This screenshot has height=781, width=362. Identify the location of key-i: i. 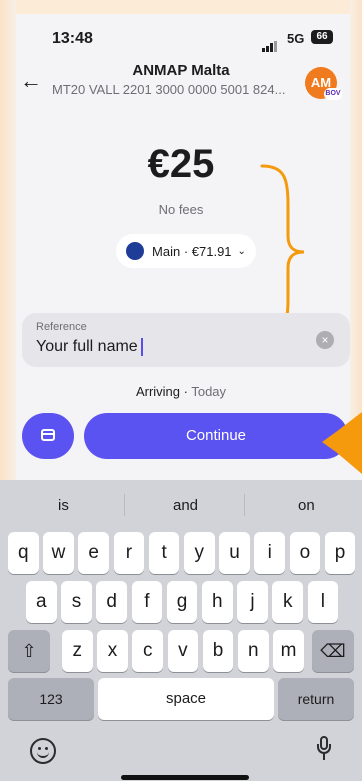
(269, 553).